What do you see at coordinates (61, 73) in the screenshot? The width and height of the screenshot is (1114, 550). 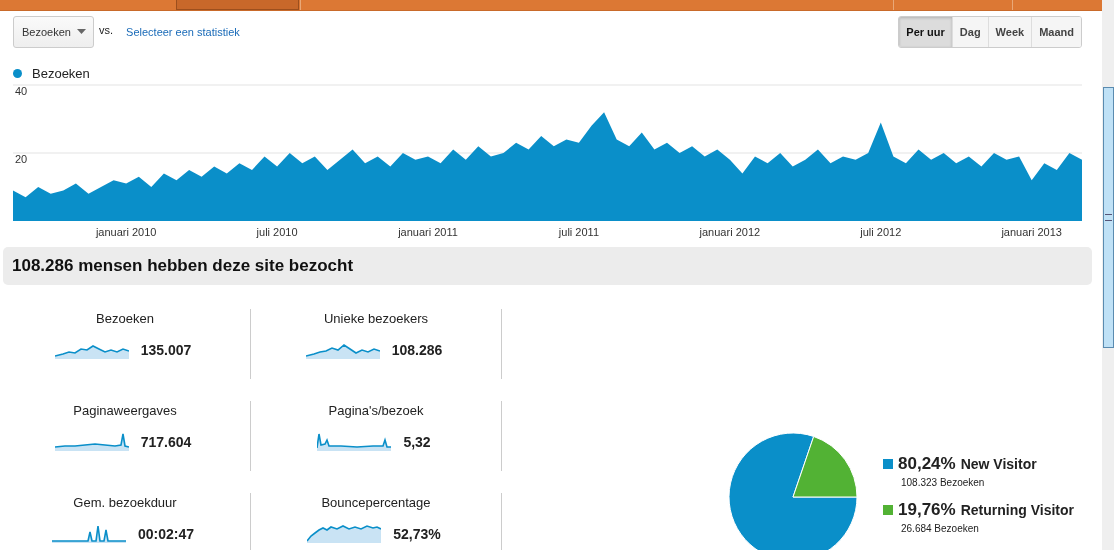 I see `legend-label: Bezoeken` at bounding box center [61, 73].